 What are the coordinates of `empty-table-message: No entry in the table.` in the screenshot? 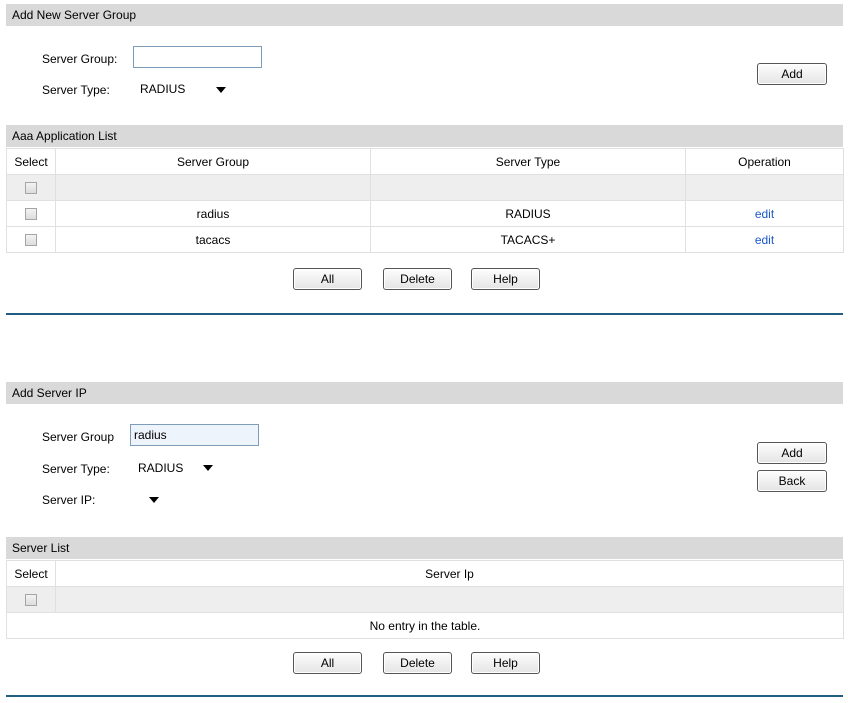 It's located at (425, 625).